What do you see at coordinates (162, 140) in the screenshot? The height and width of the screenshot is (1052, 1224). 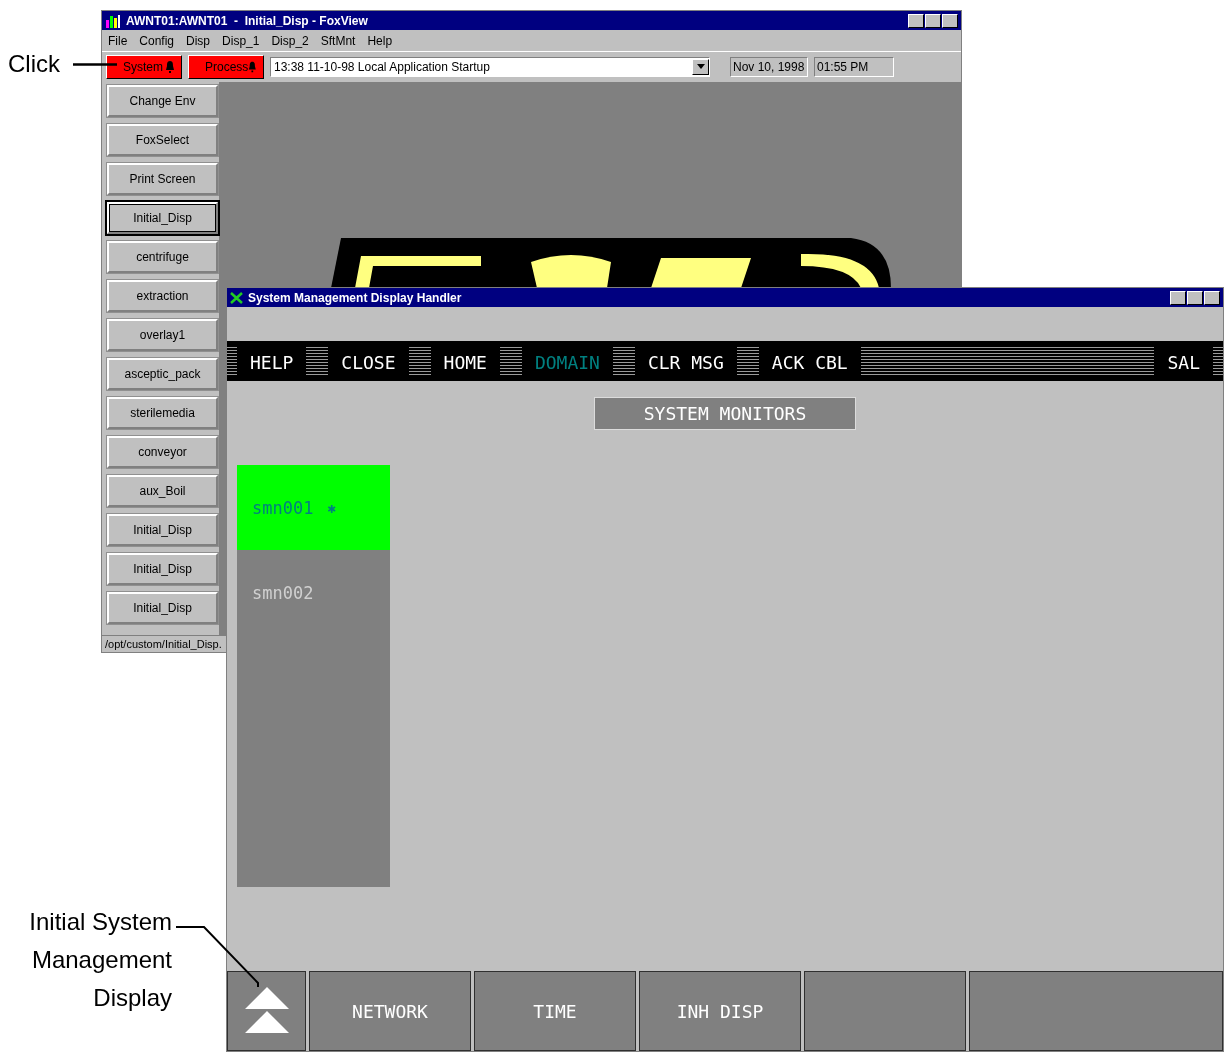 I see `display-button: FoxSelect` at bounding box center [162, 140].